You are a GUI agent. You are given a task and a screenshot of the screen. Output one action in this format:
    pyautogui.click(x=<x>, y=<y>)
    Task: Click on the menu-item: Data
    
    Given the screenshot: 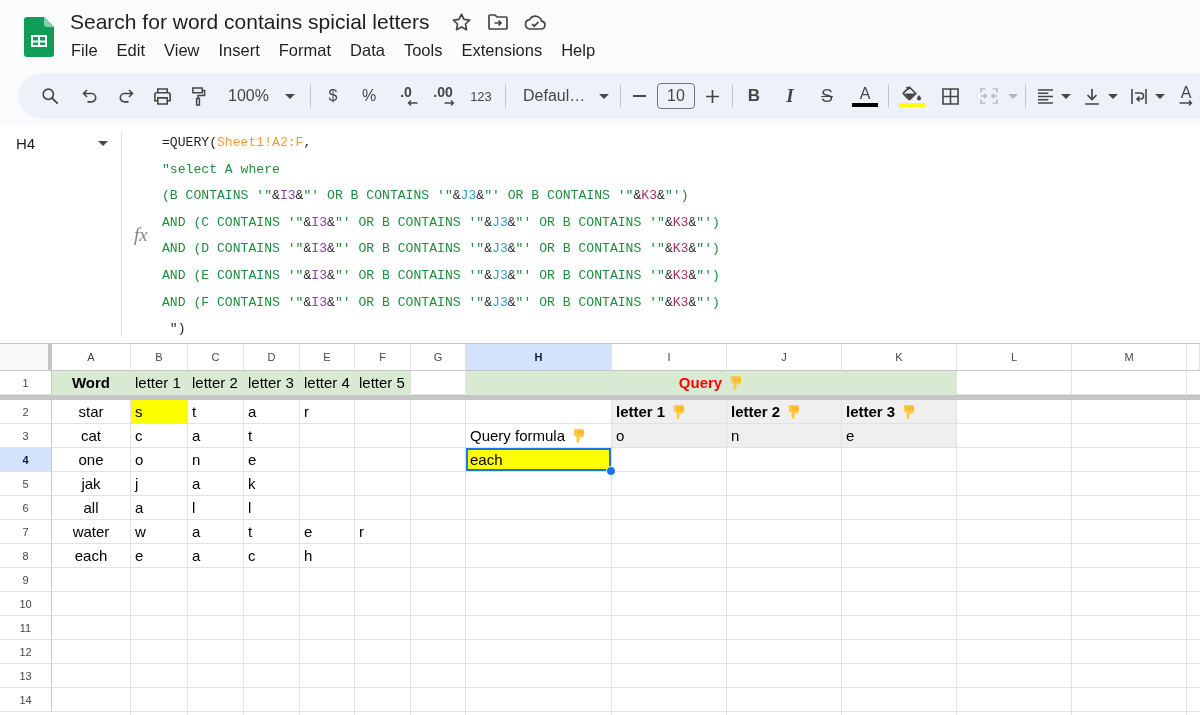 What is the action you would take?
    pyautogui.click(x=367, y=50)
    